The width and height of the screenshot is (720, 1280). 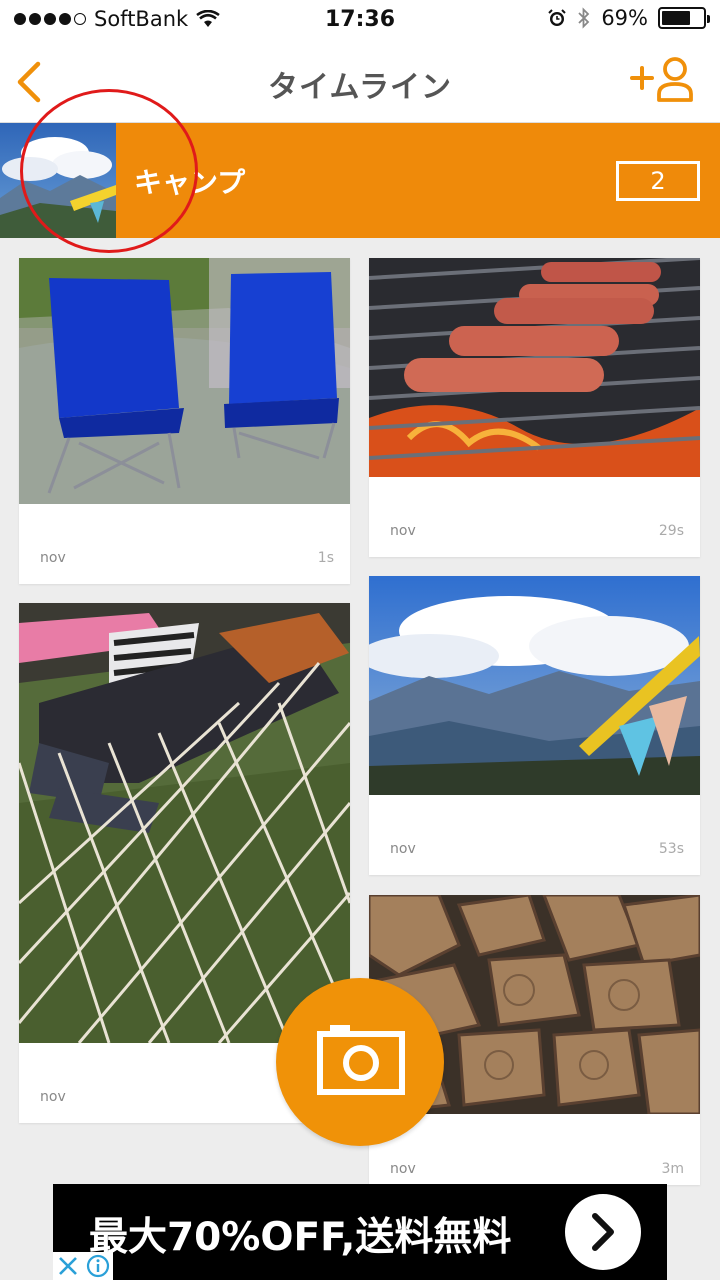 I want to click on camera-button, so click(x=360, y=1062).